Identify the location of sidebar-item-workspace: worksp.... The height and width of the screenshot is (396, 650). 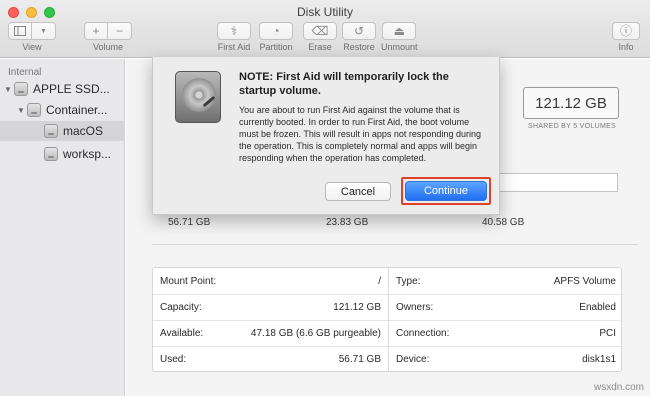
(62, 154).